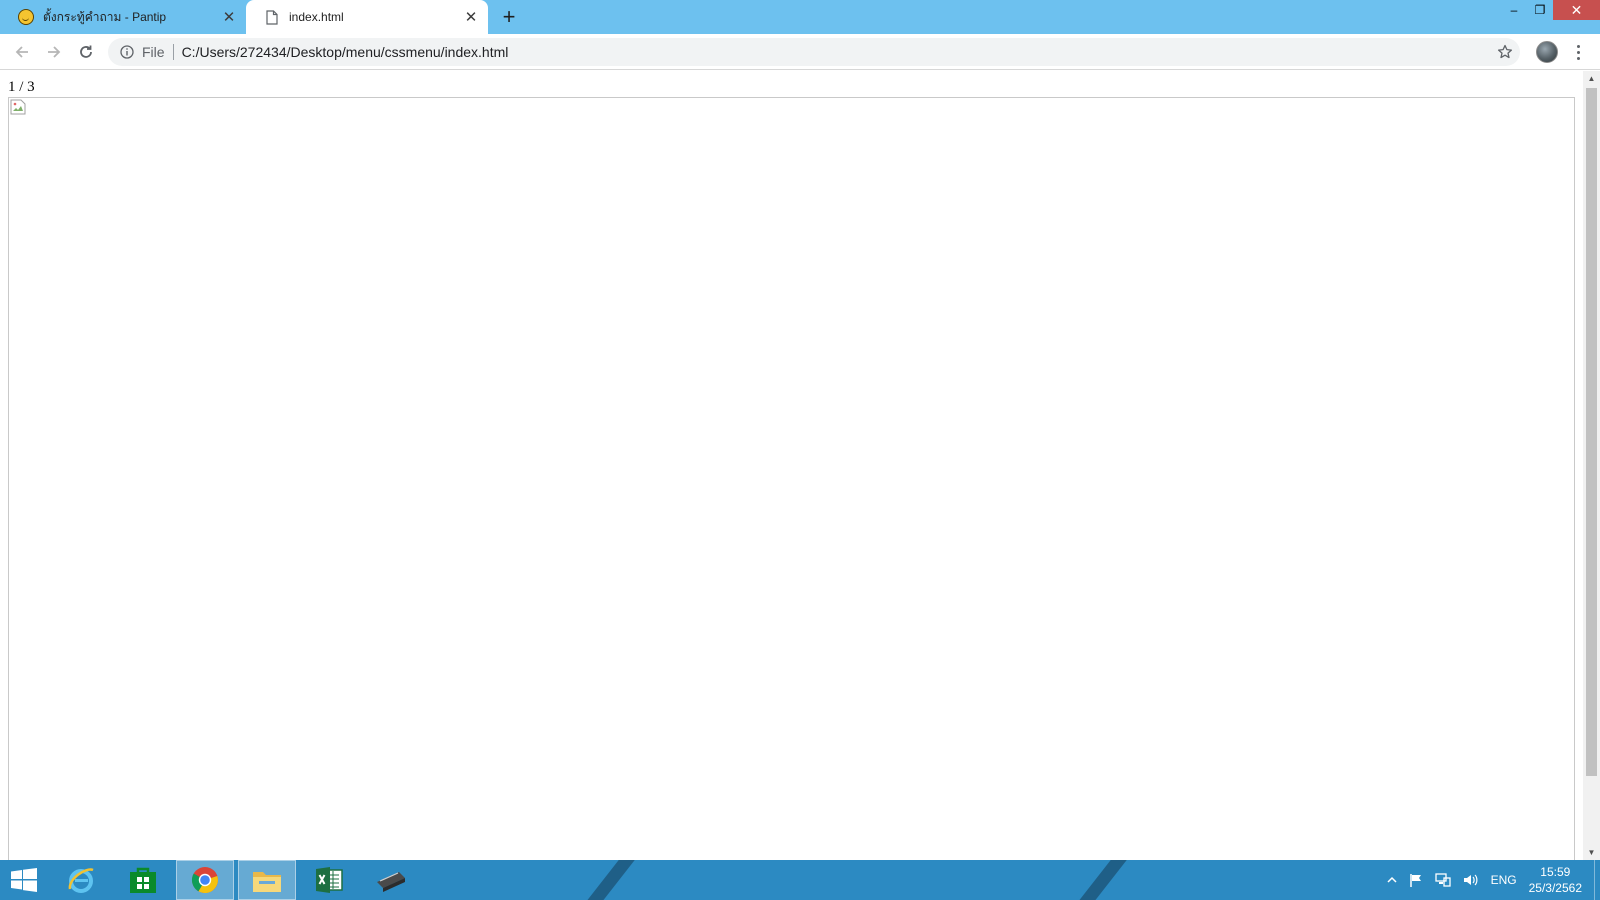 Image resolution: width=1600 pixels, height=900 pixels. I want to click on reload-icon, so click(86, 51).